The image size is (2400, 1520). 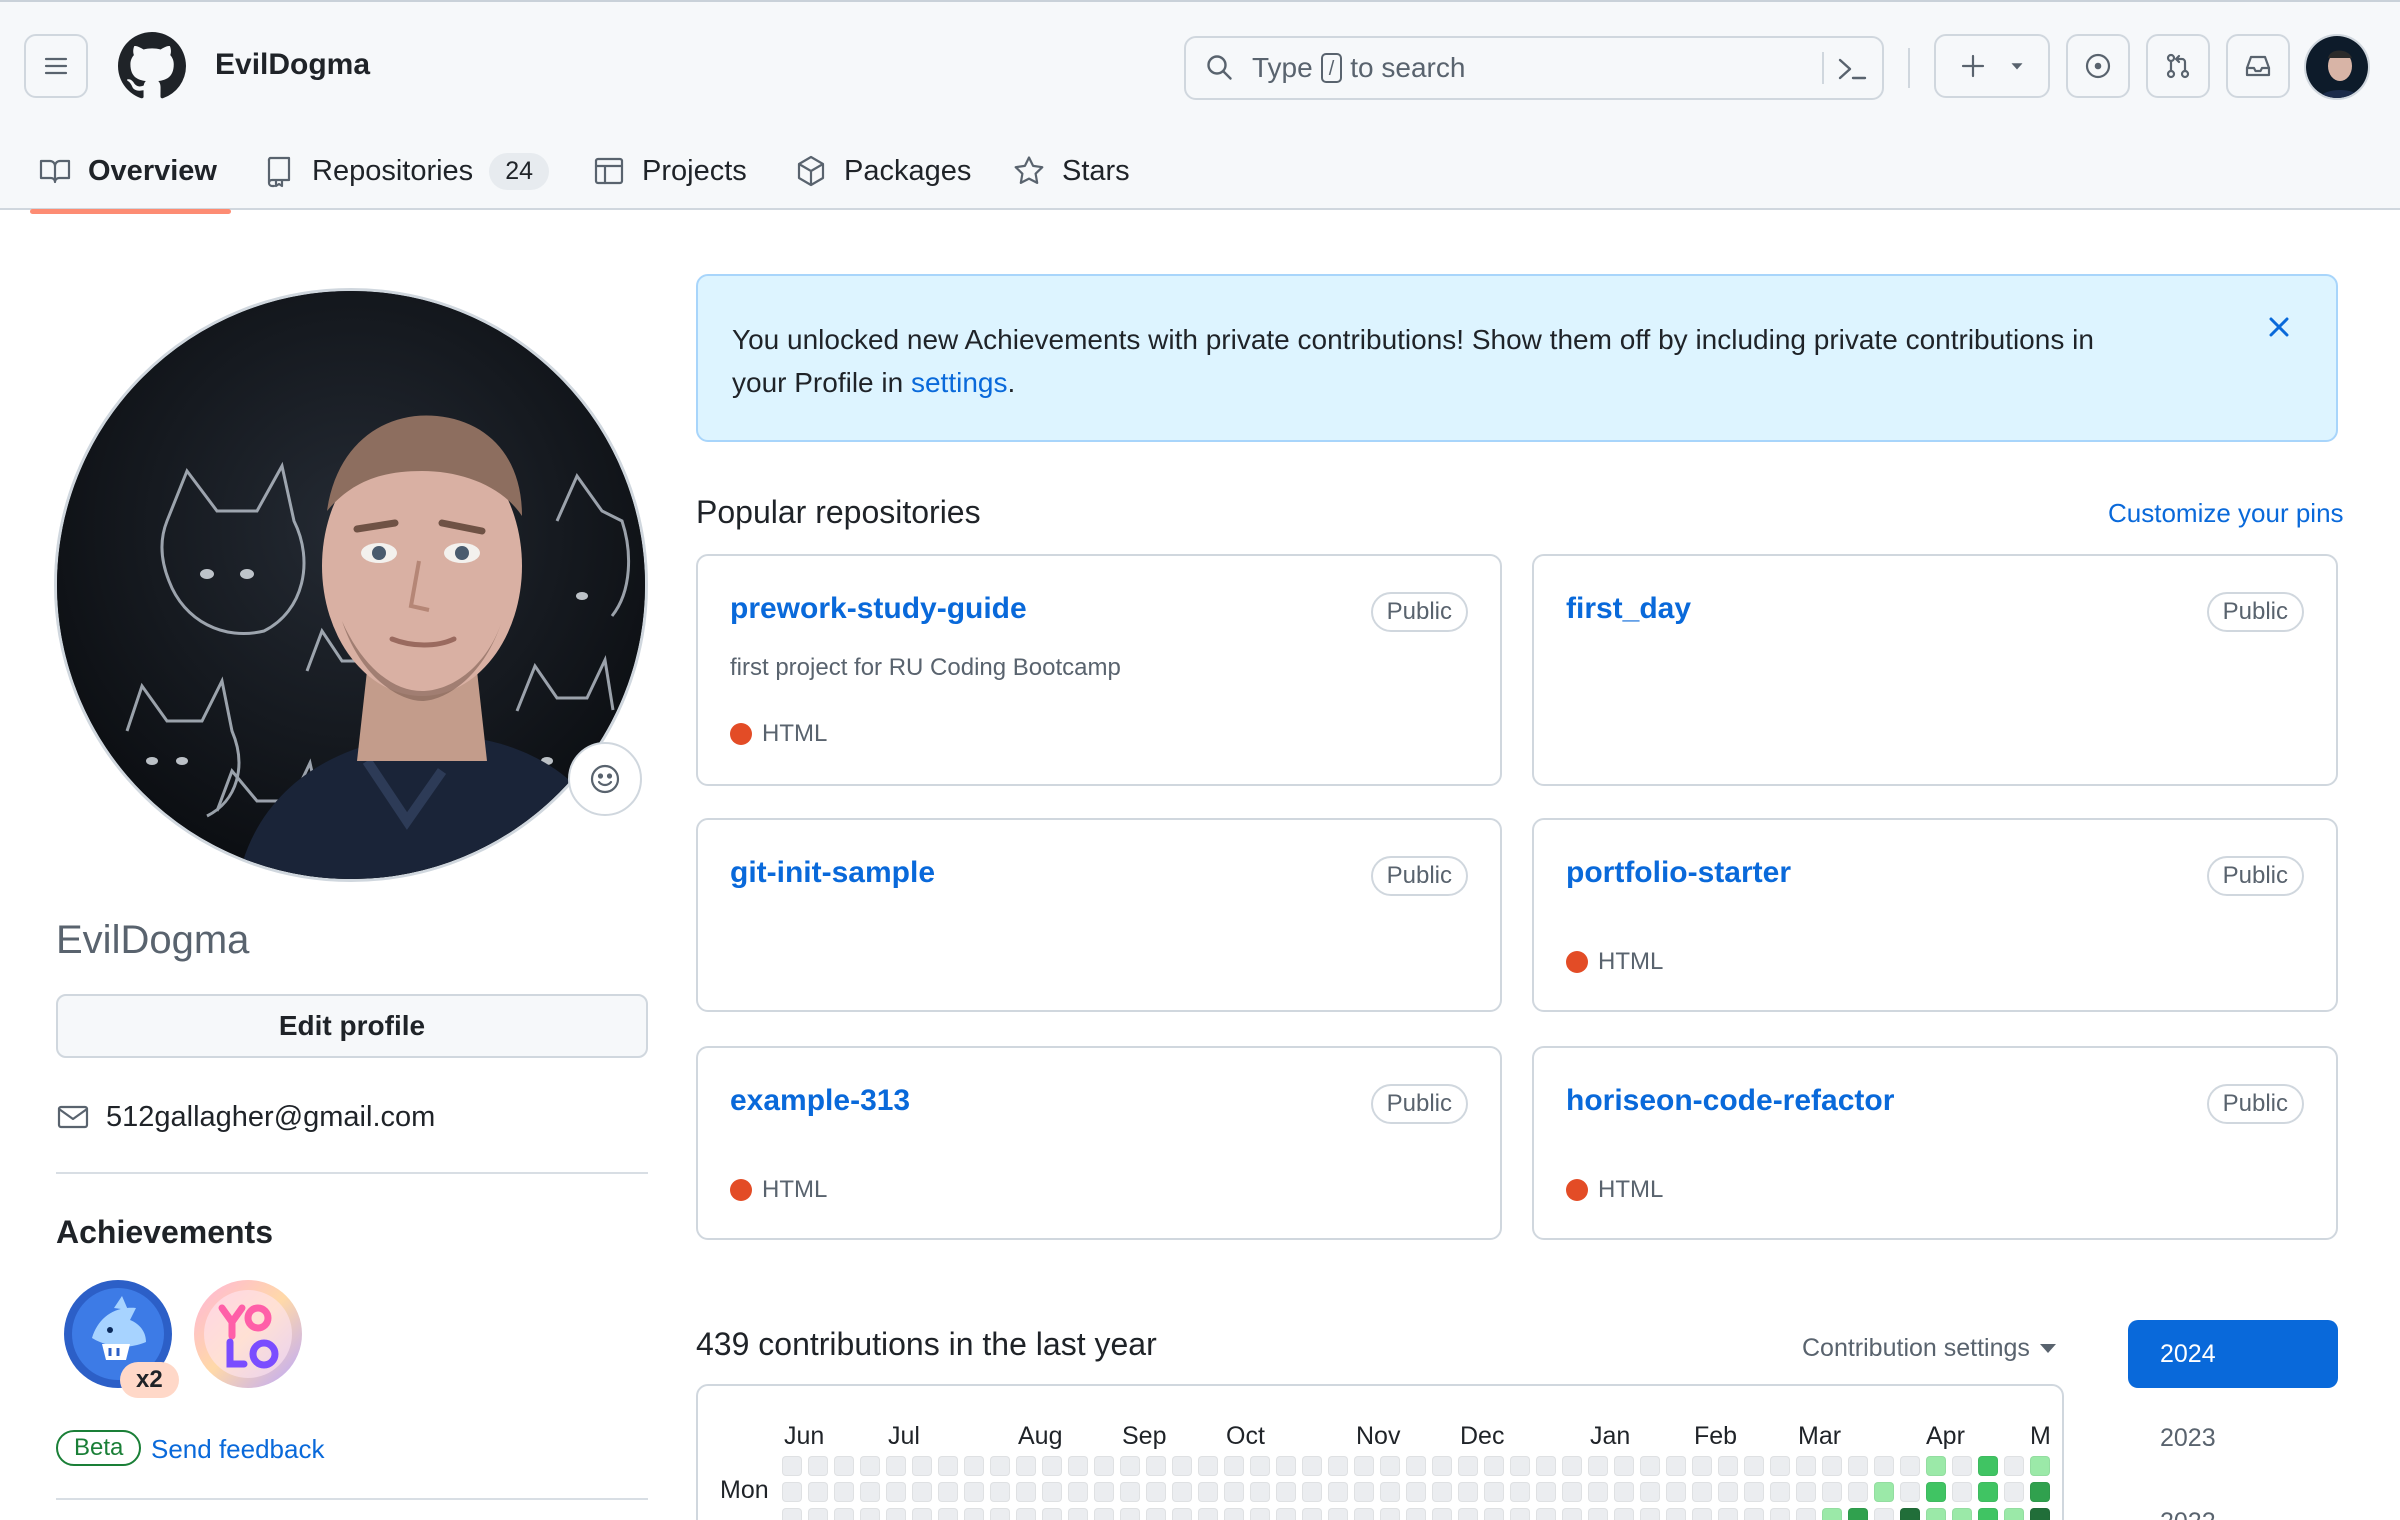 I want to click on repo-link: prework-study-guide, so click(x=878, y=609).